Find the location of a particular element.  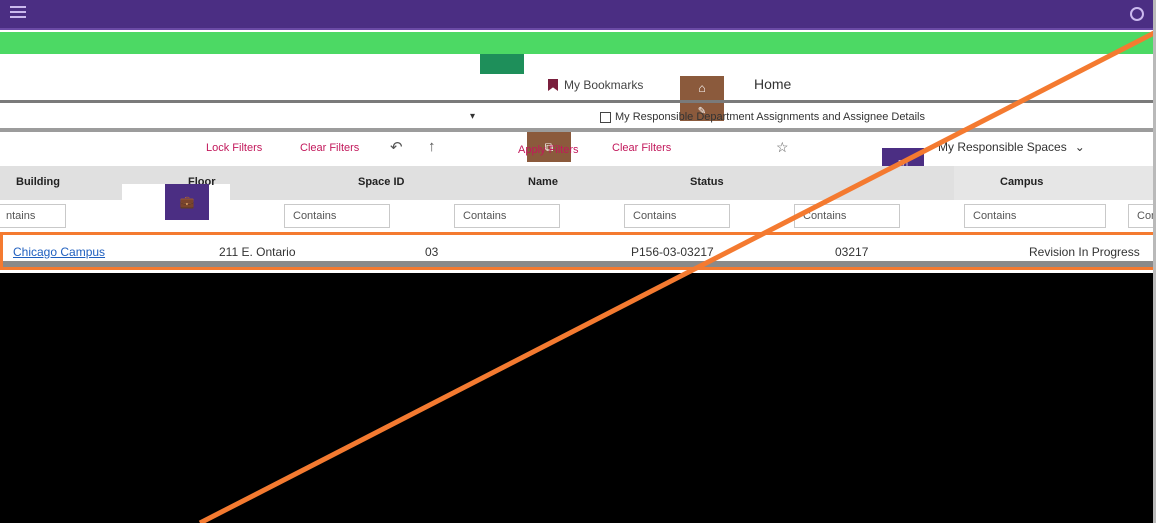

home-label: Home is located at coordinates (772, 84).